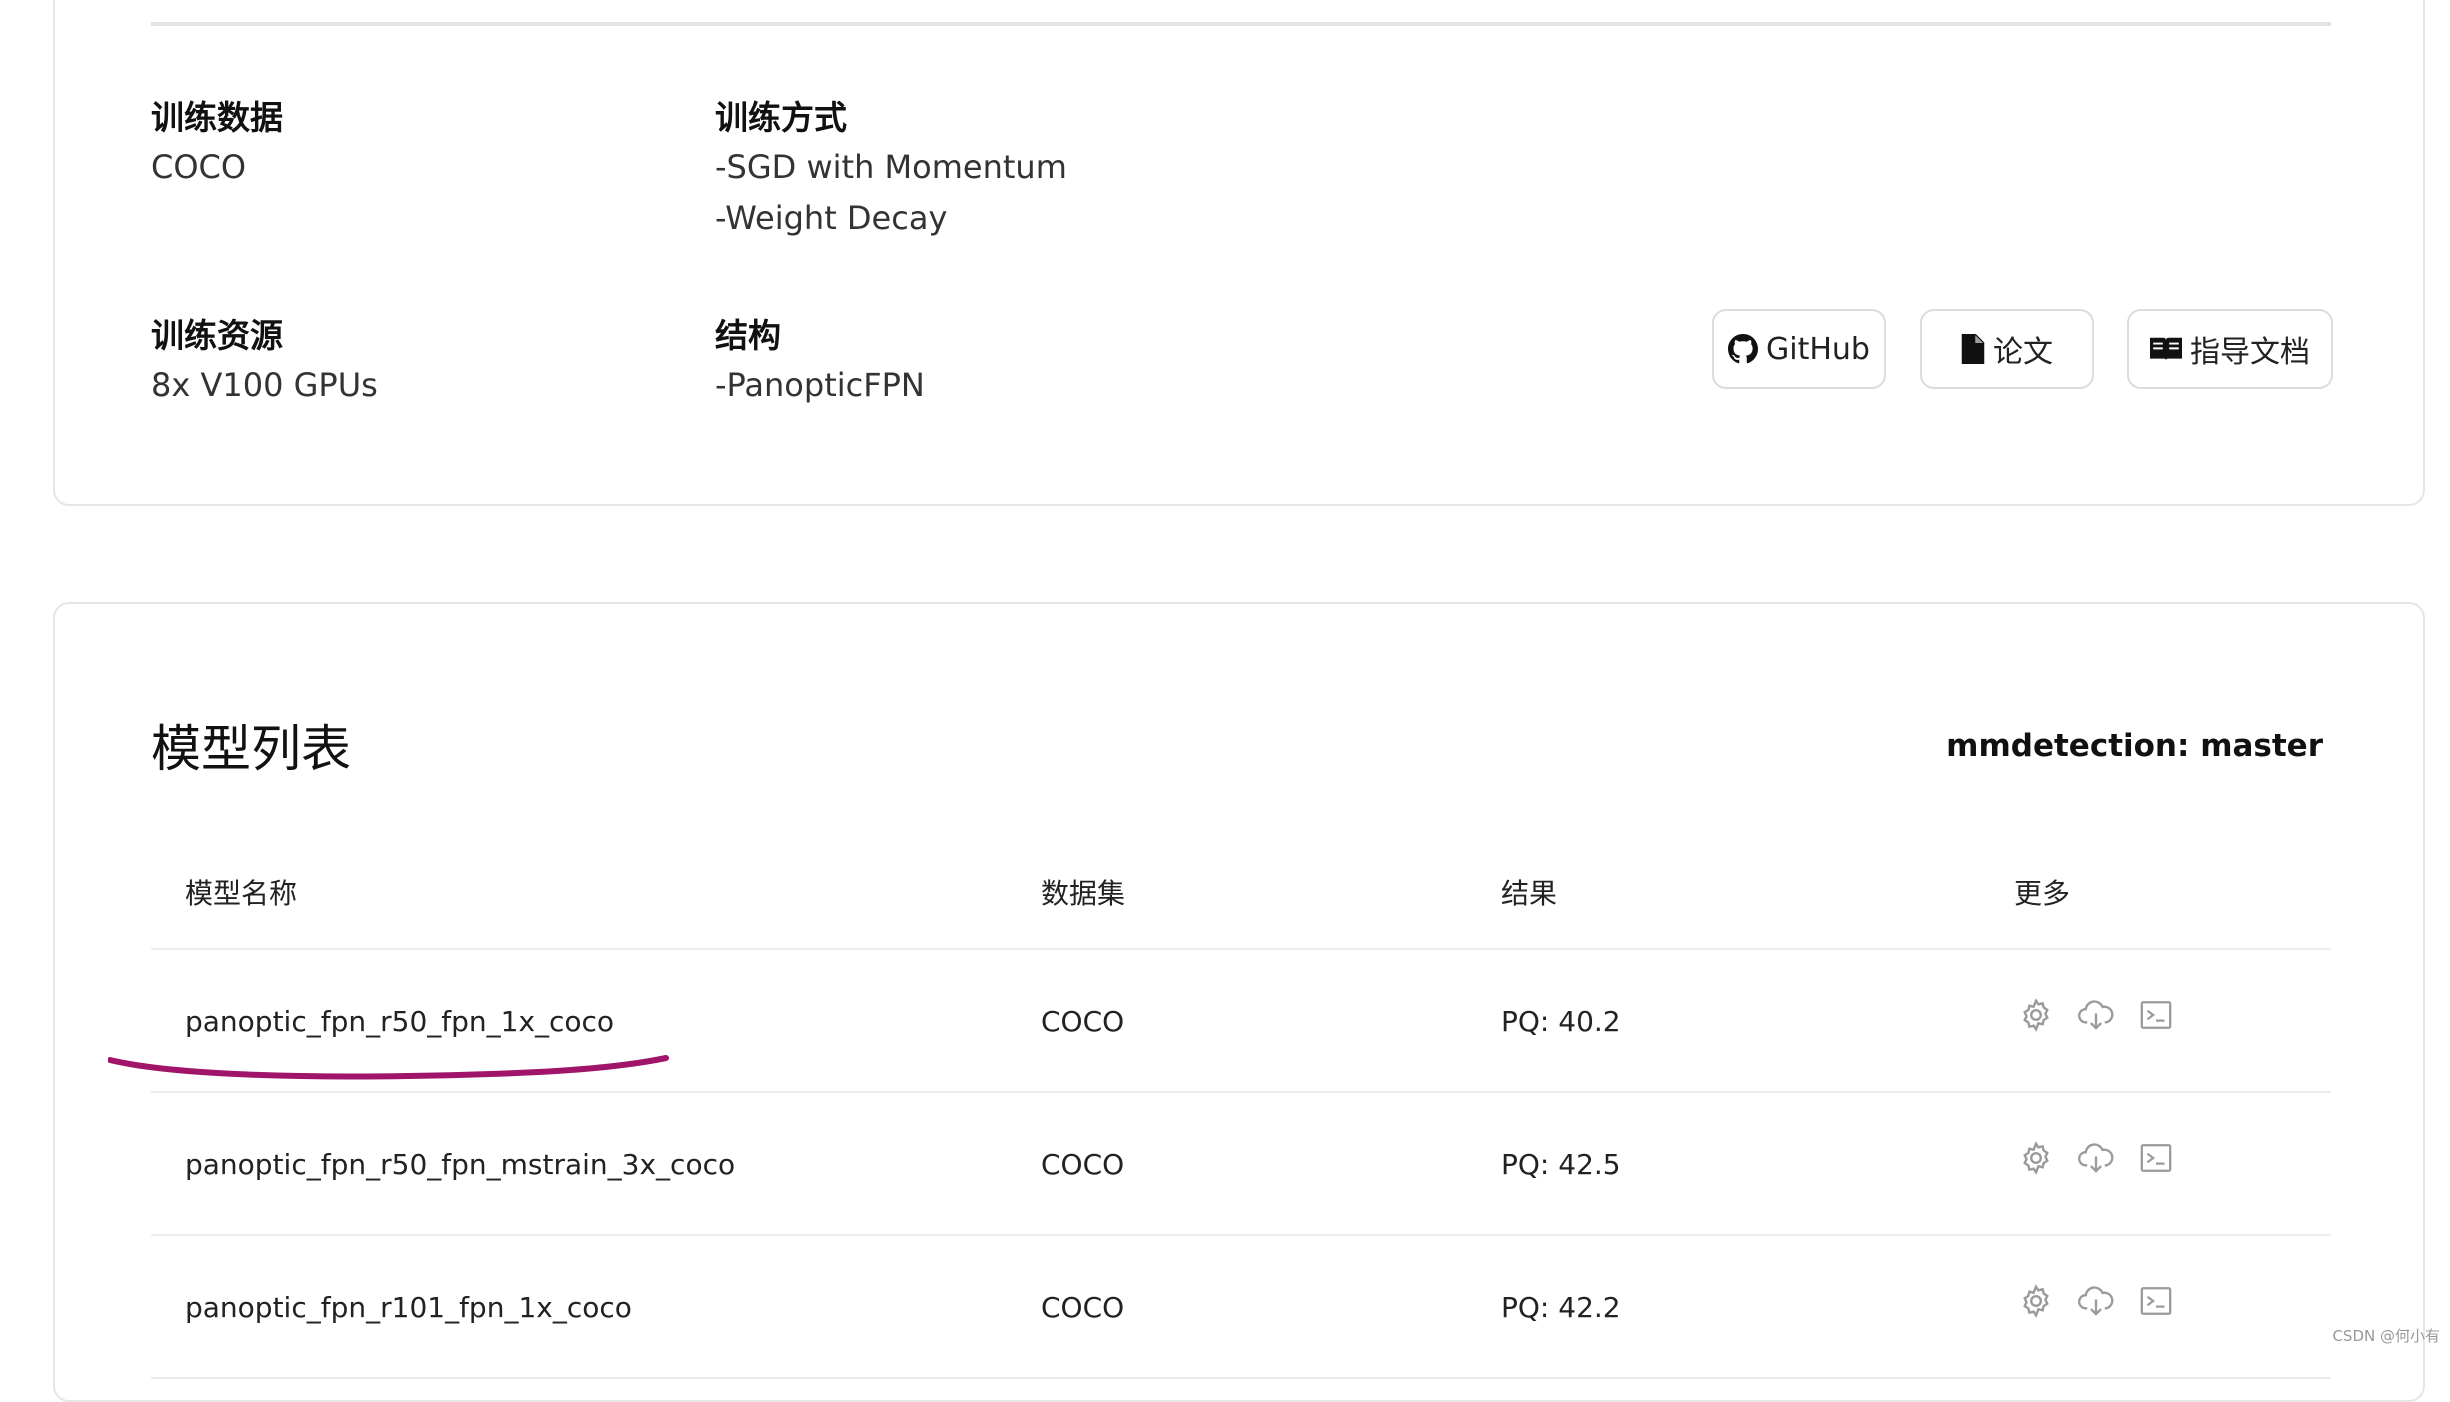  What do you see at coordinates (264, 385) in the screenshot?
I see `training-resources-value: 8x V100 GPUs` at bounding box center [264, 385].